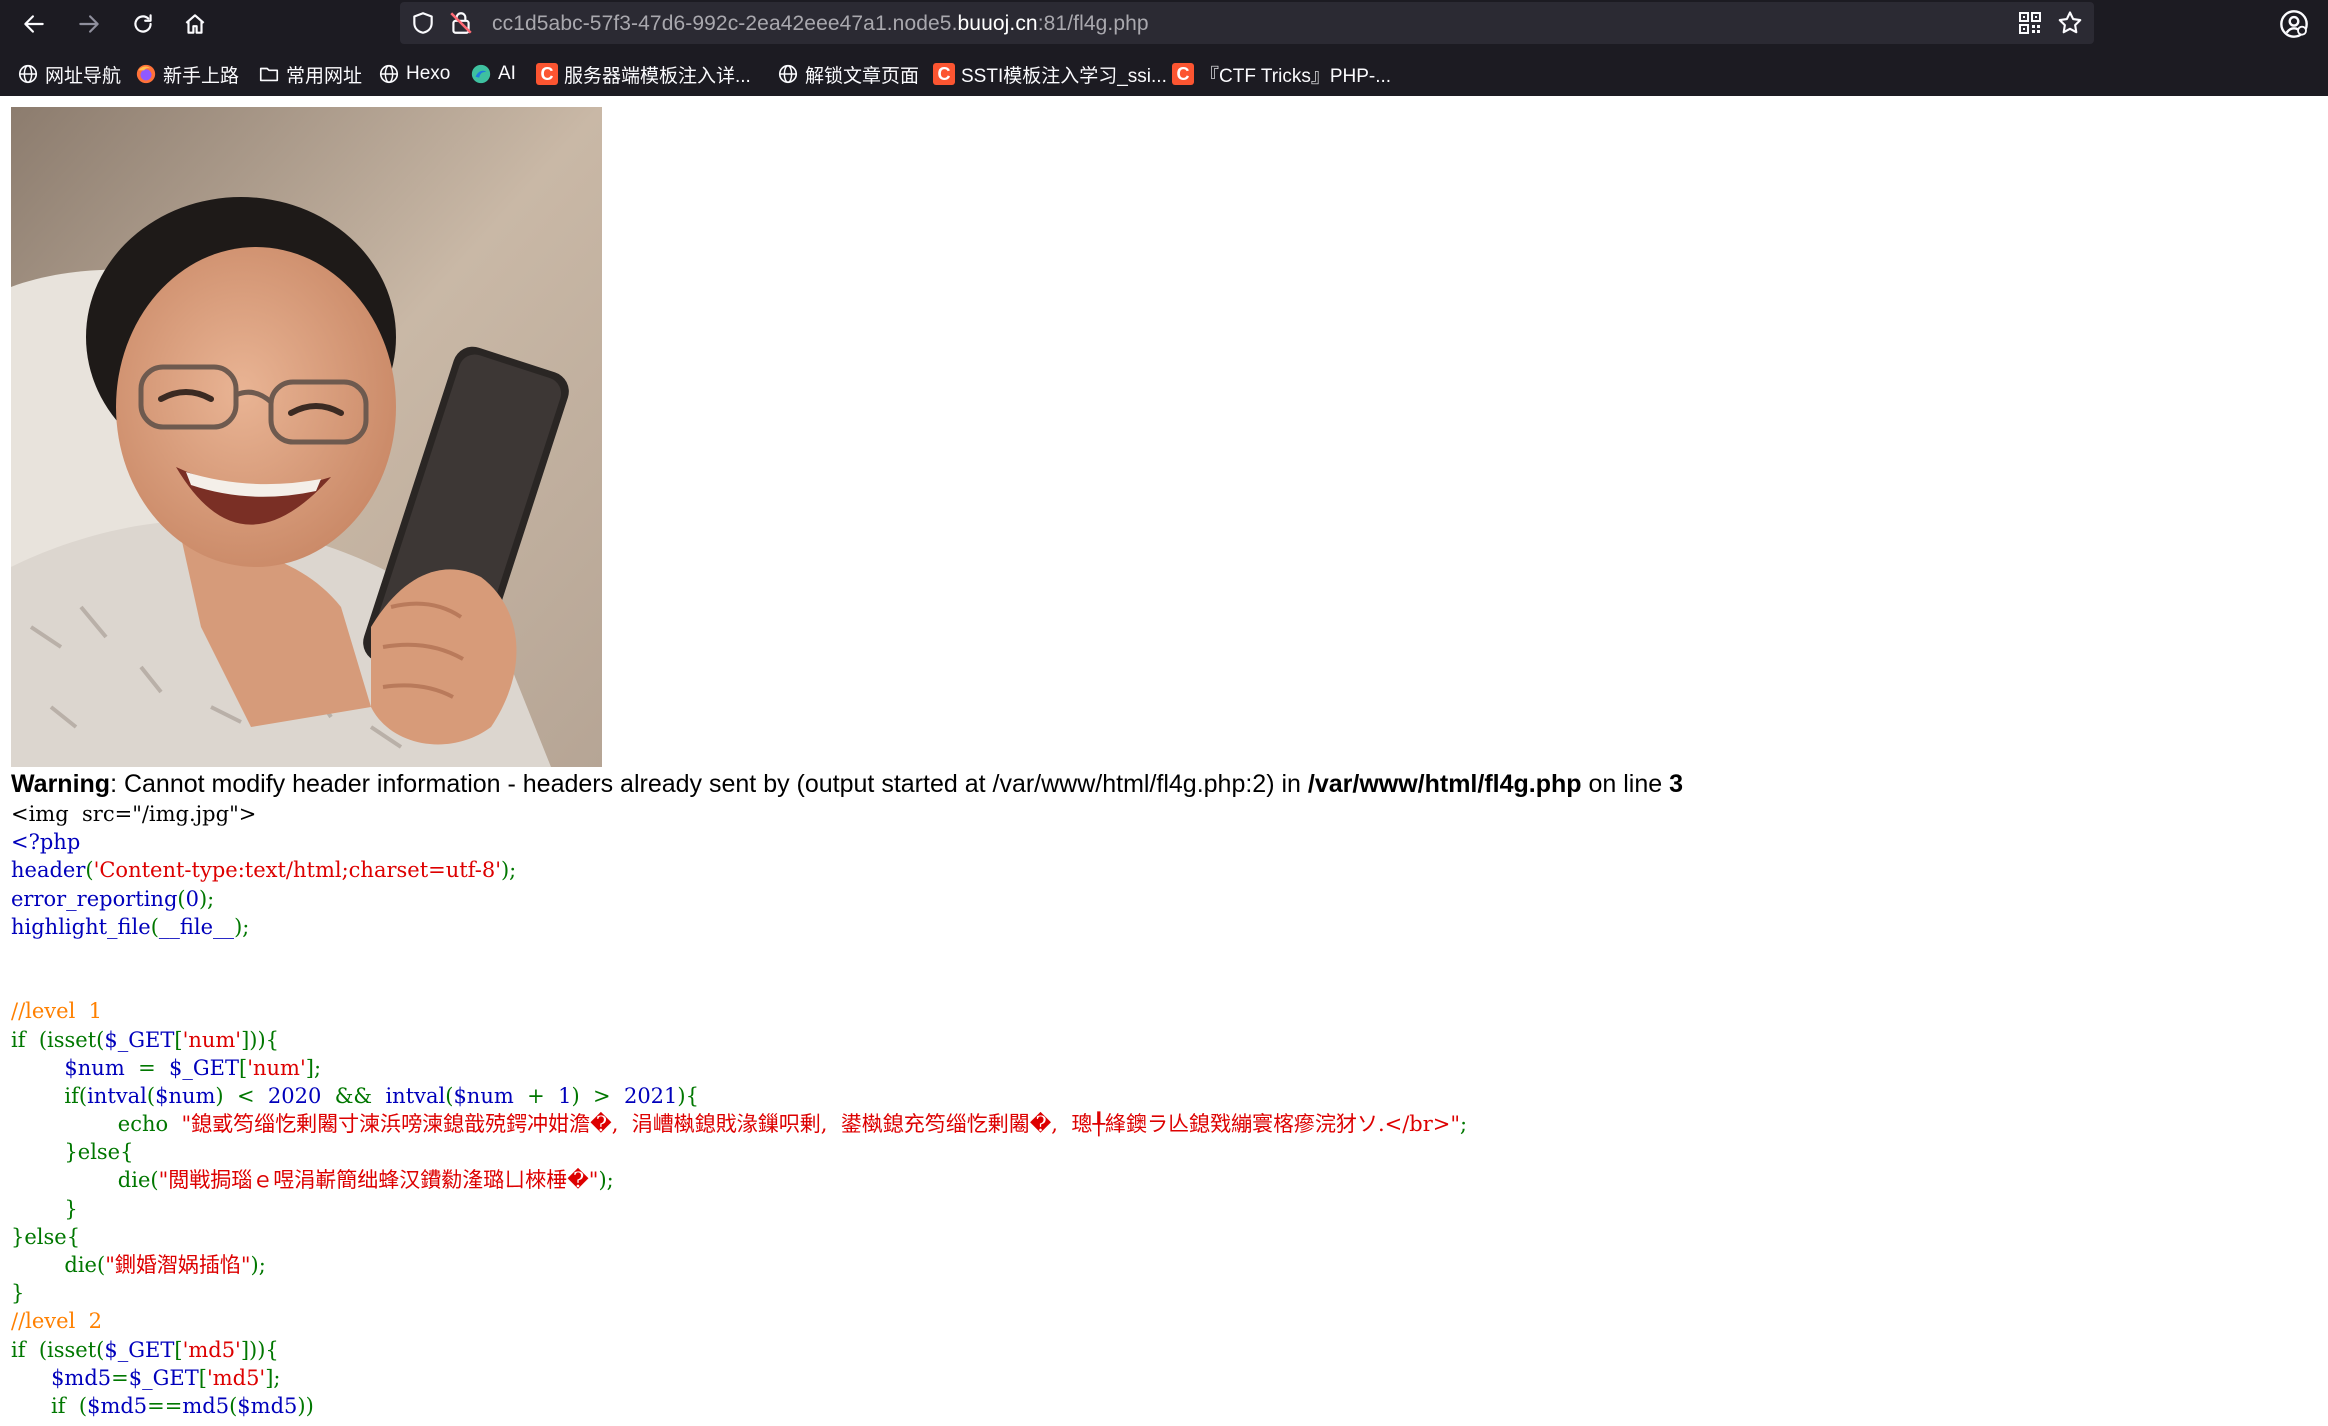  Describe the element at coordinates (192, 898) in the screenshot. I see `code-token: 0` at that location.